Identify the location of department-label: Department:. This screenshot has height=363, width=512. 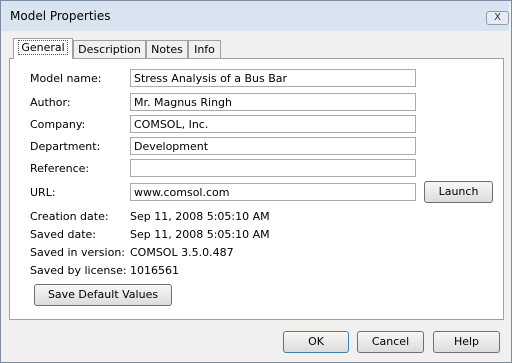
(65, 146).